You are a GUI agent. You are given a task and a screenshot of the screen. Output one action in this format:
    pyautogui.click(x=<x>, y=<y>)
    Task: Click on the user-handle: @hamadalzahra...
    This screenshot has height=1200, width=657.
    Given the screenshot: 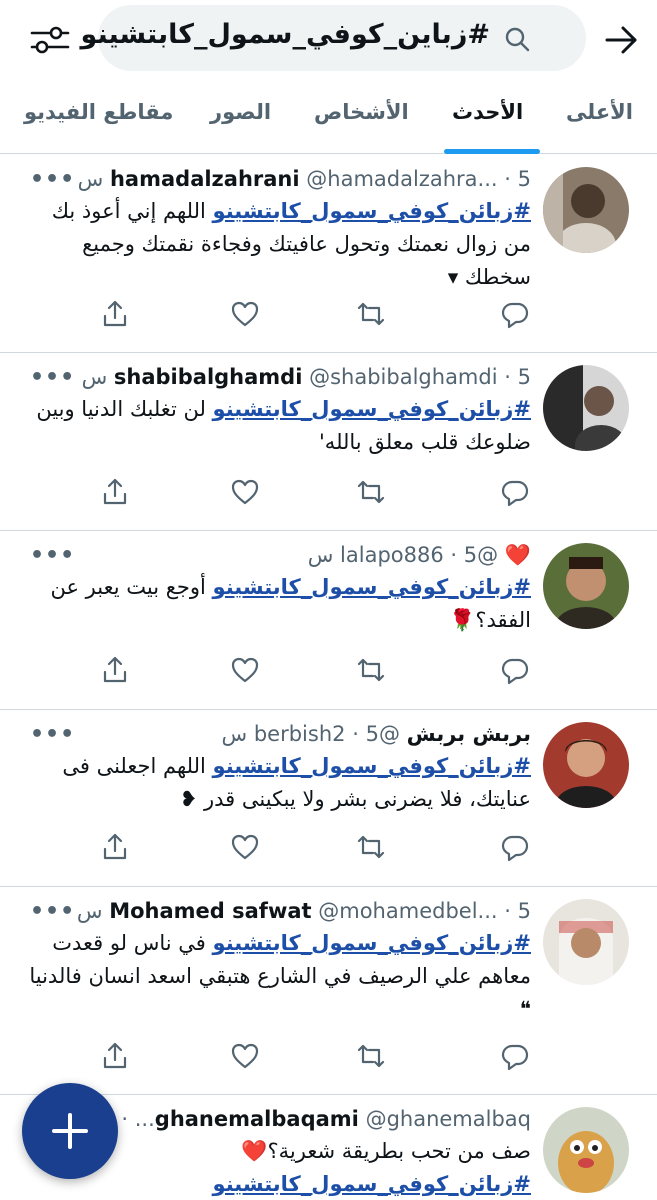 What is the action you would take?
    pyautogui.click(x=401, y=179)
    